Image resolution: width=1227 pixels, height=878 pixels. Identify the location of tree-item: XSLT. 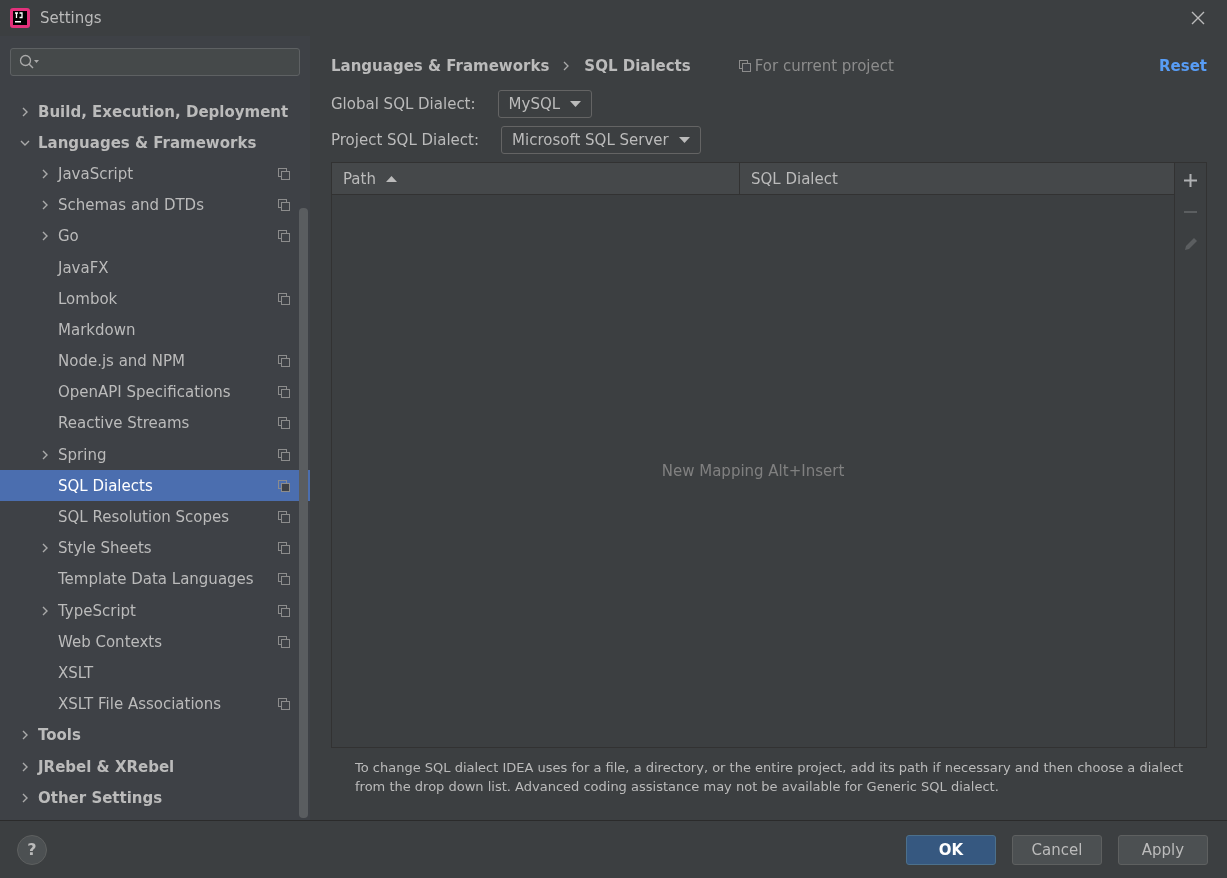
(155, 673).